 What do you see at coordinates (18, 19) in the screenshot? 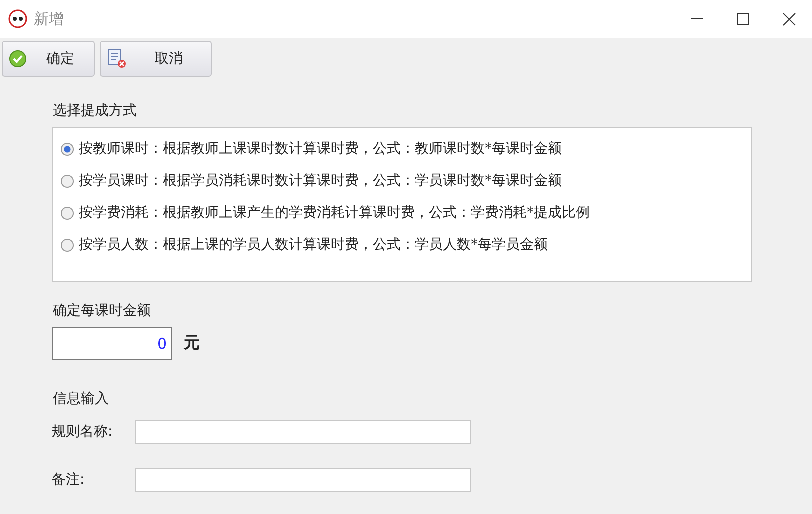
I see `app-logo-icon` at bounding box center [18, 19].